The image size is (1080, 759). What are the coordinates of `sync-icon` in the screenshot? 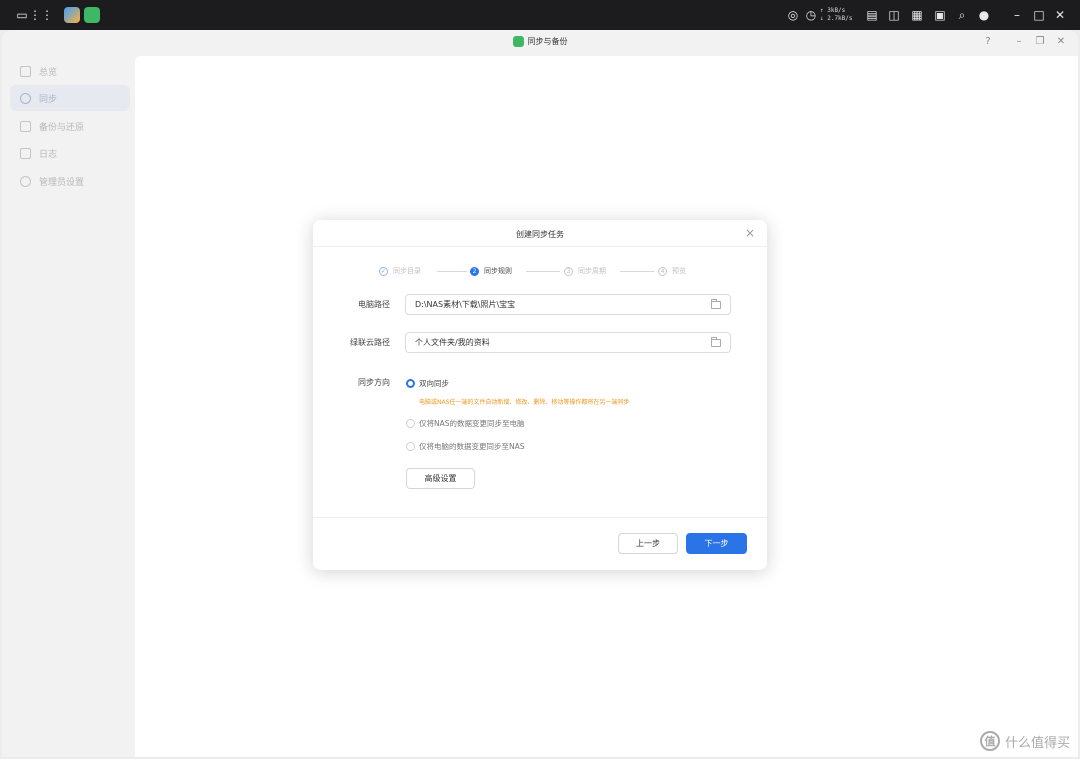 It's located at (25, 98).